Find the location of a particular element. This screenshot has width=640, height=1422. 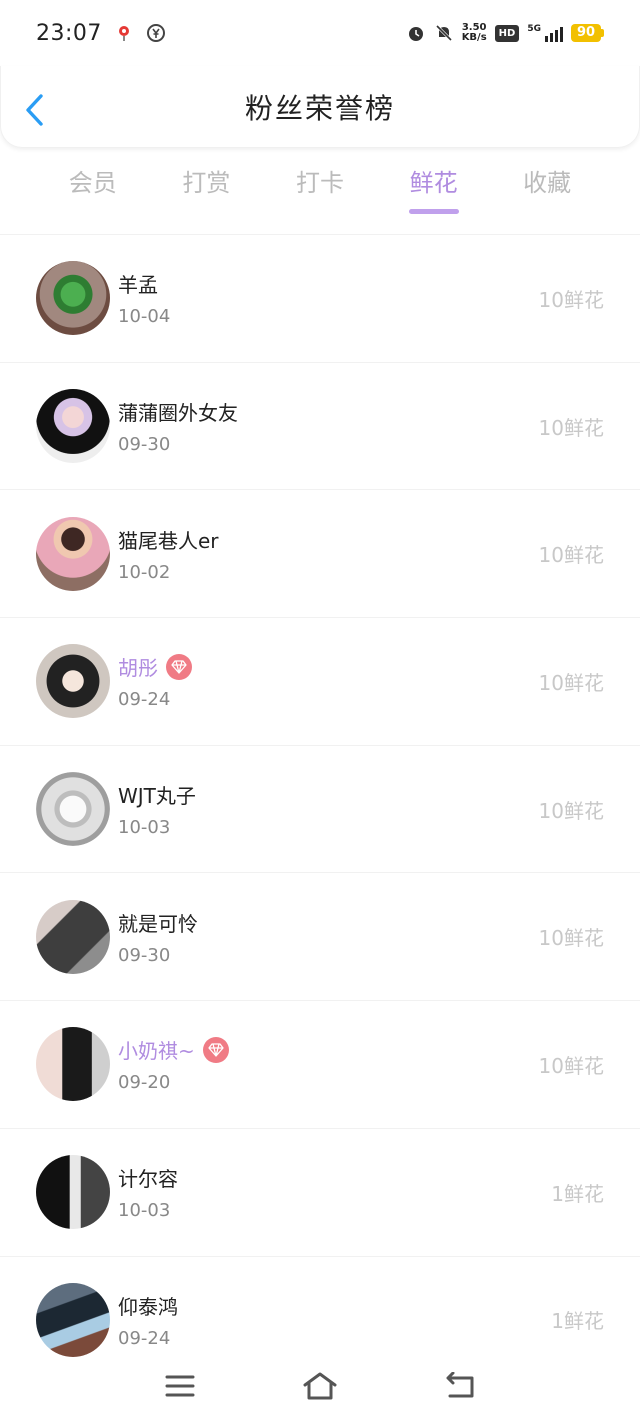

fan-name: 仰泰鸿 is located at coordinates (148, 1306).